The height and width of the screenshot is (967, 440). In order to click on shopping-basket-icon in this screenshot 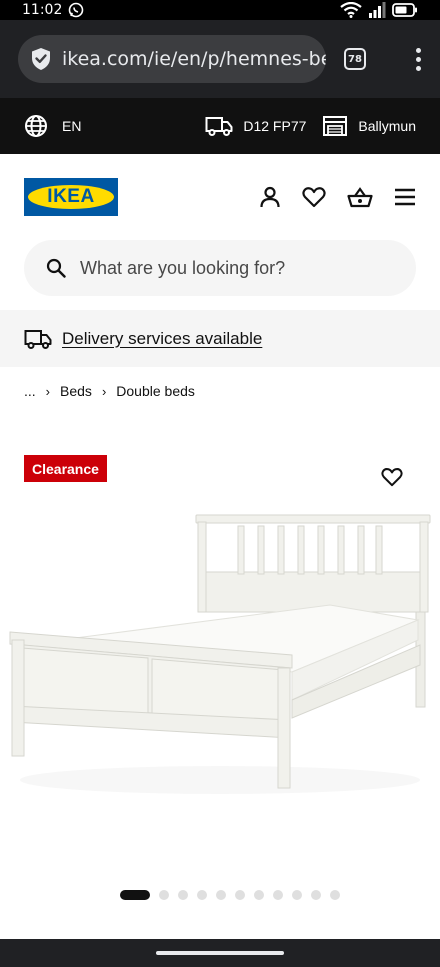, I will do `click(360, 197)`.